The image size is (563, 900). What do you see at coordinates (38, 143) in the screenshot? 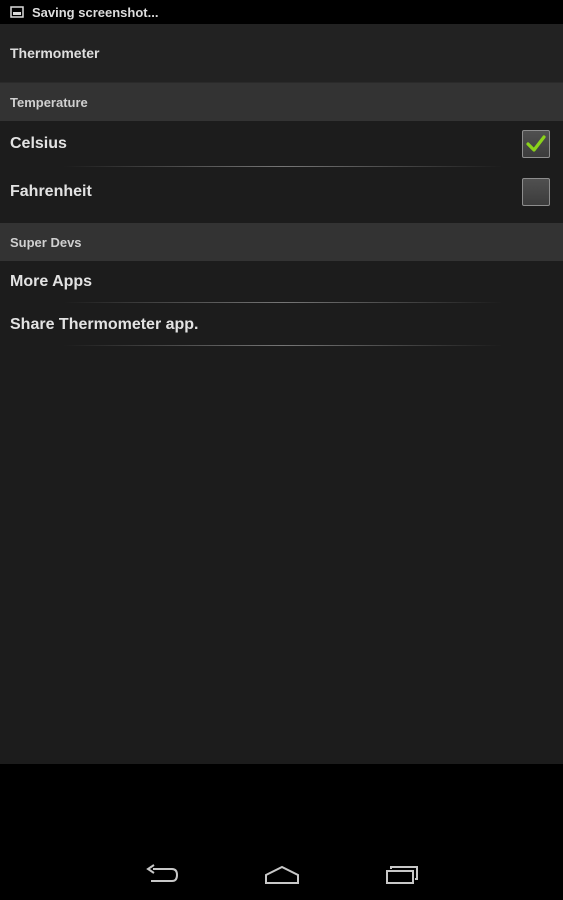
I see `pref-label: Celsius` at bounding box center [38, 143].